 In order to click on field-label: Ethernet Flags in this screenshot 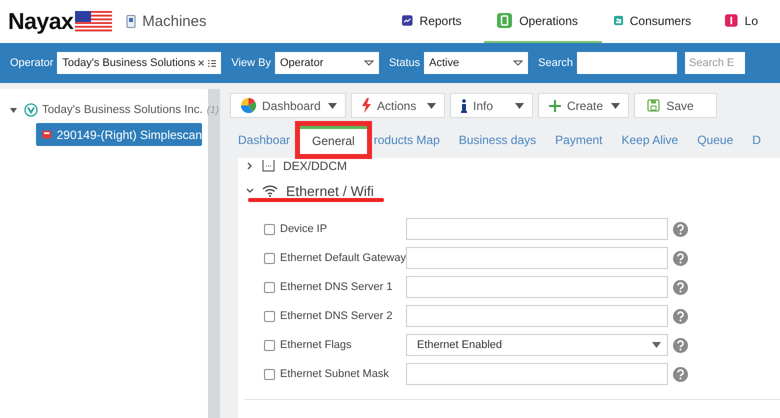, I will do `click(316, 345)`.